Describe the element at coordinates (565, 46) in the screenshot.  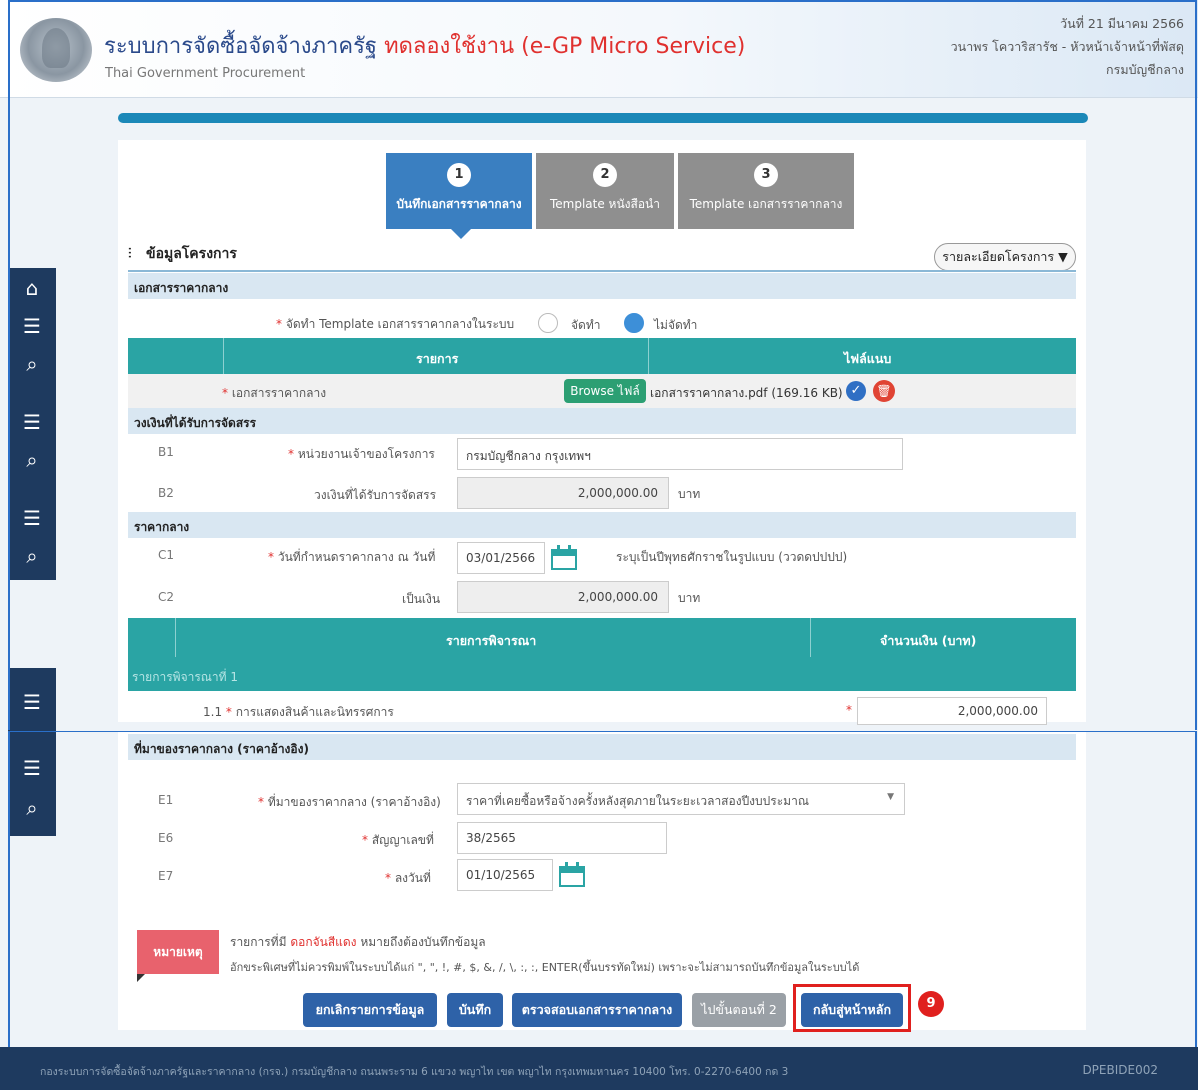
I see `system-title-trial: ทดลองใช้งาน (e-GP Micro Service)` at that location.